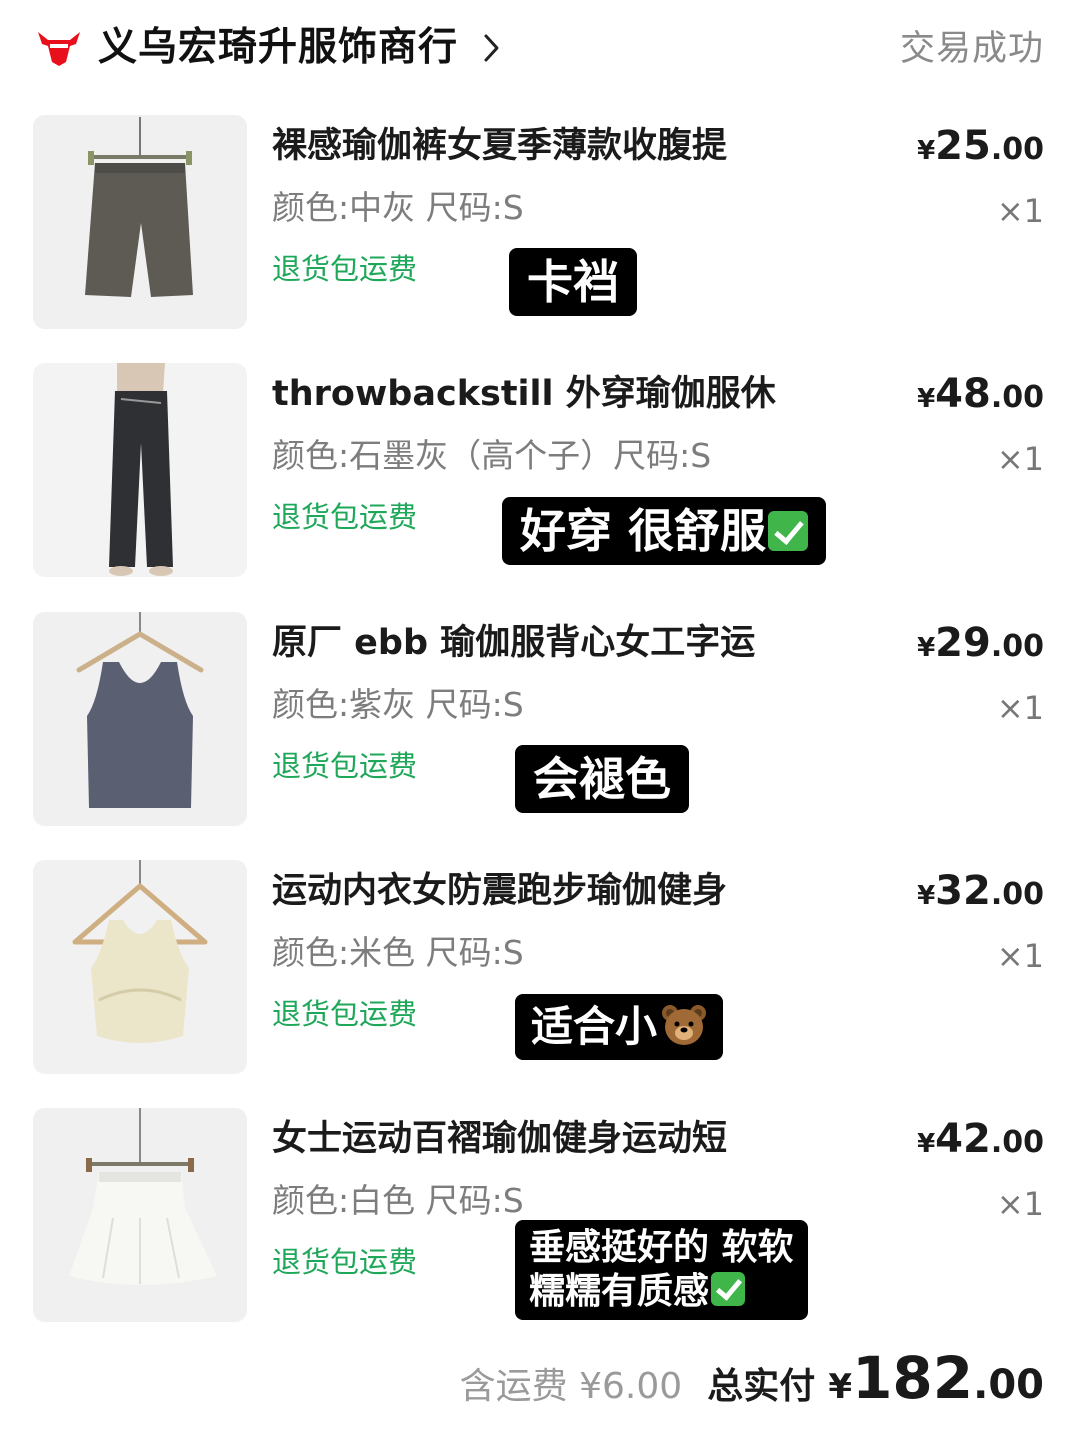 The image size is (1080, 1432). I want to click on product-title: 女士运动百褶瑜伽健身运动短, so click(542, 1139).